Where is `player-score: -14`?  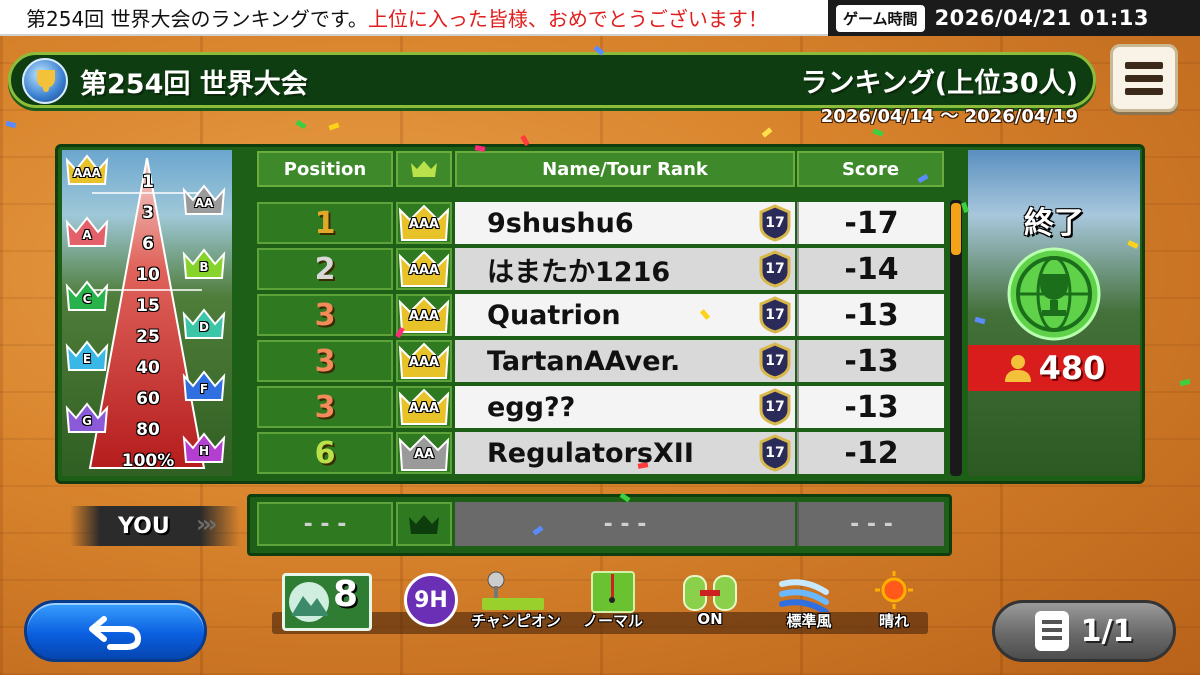 player-score: -14 is located at coordinates (870, 269).